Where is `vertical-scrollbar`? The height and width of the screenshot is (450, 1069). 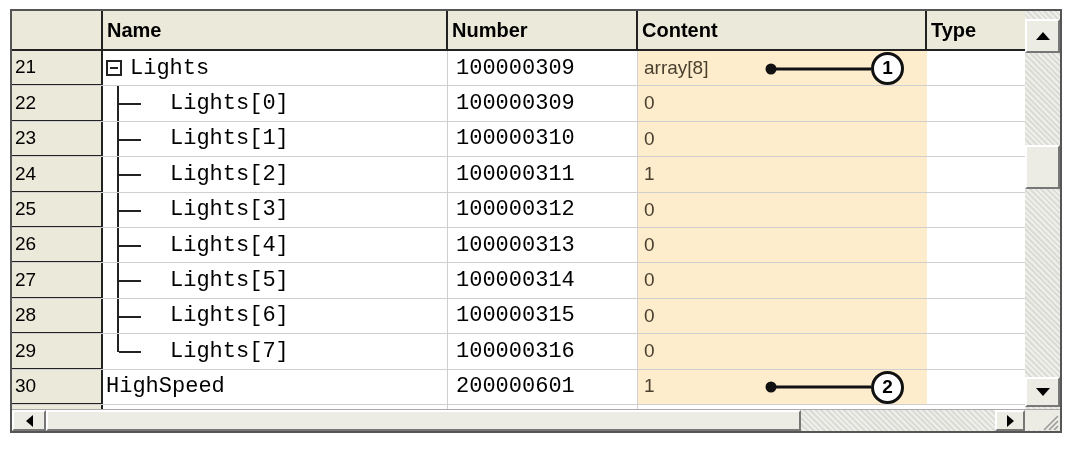
vertical-scrollbar is located at coordinates (1042, 210).